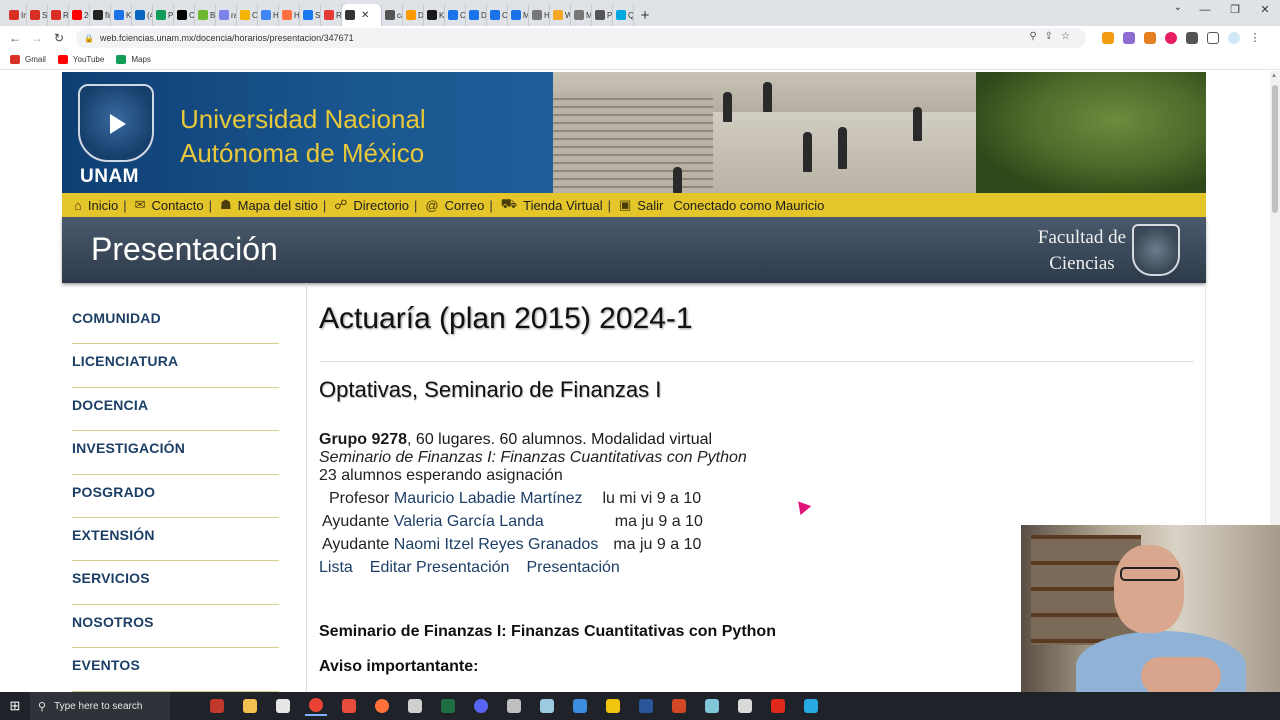 This screenshot has width=1280, height=720. I want to click on windows-start-icon: ⊞, so click(15, 706).